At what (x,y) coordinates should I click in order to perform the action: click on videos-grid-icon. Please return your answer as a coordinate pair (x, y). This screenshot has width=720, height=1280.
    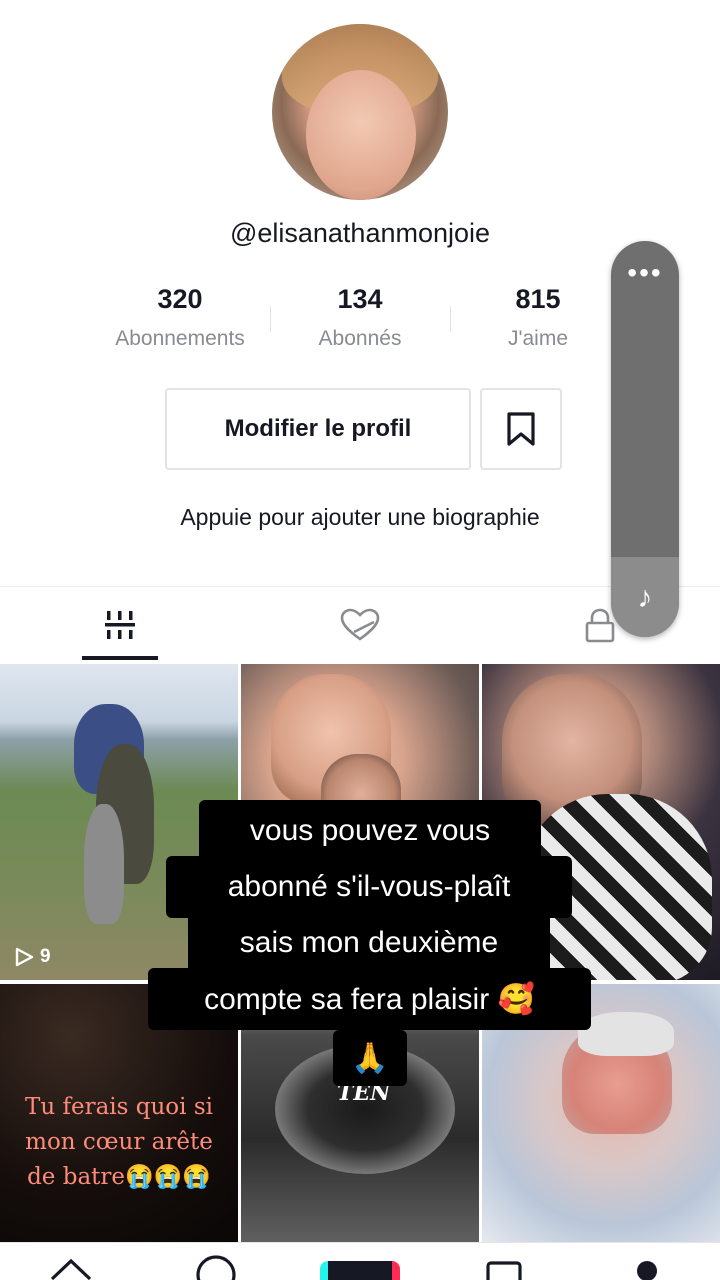
    Looking at the image, I should click on (120, 625).